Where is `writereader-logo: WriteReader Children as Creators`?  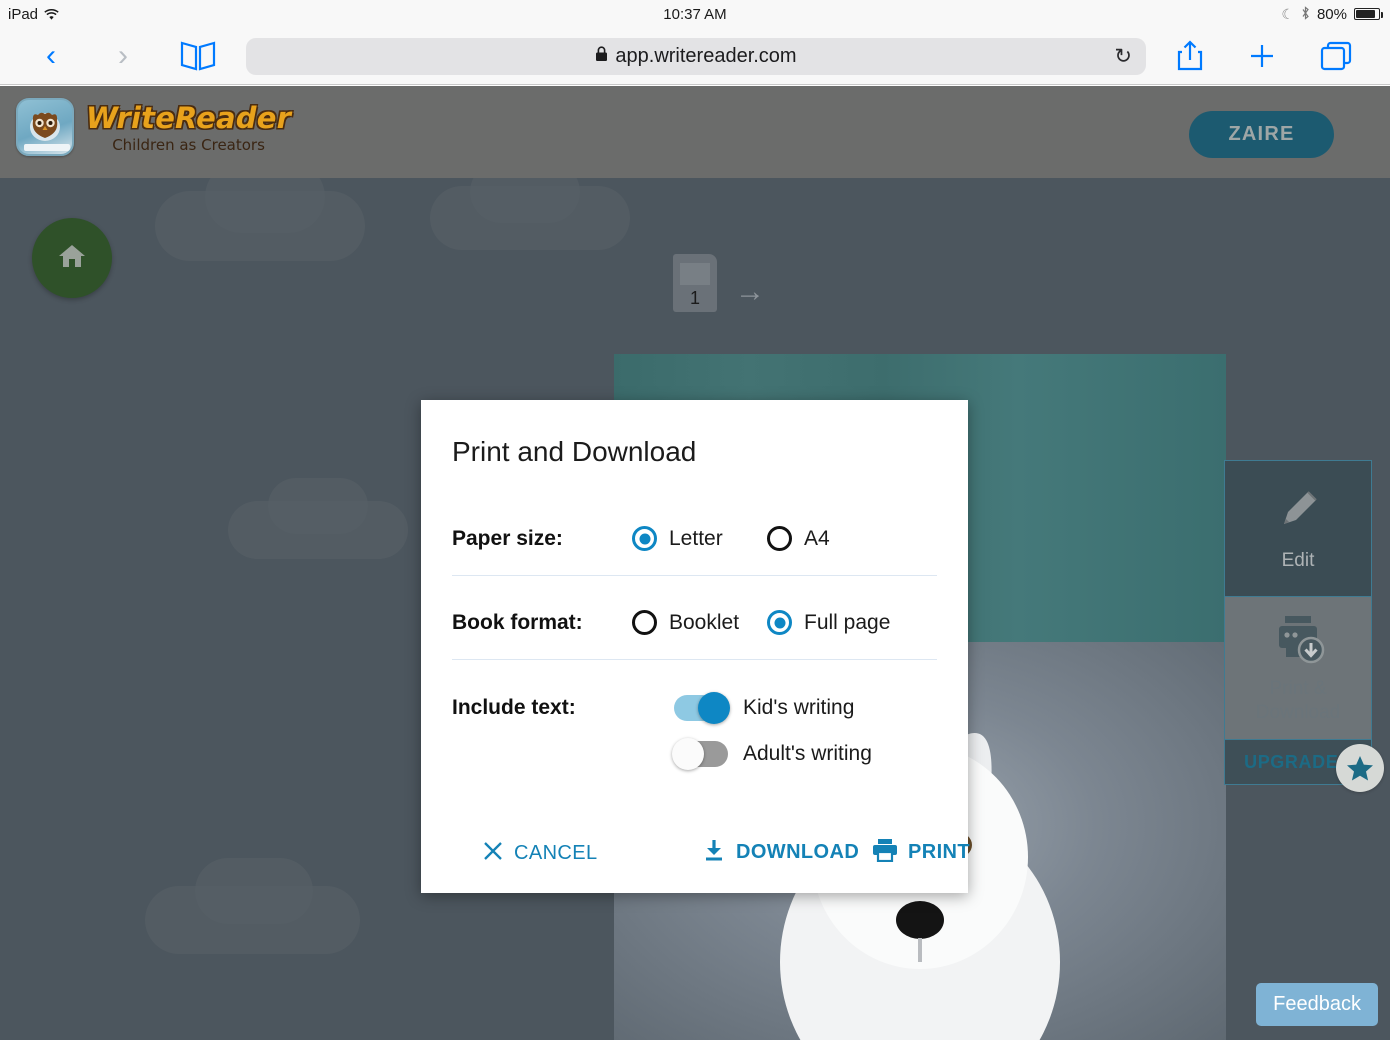 writereader-logo: WriteReader Children as Creators is located at coordinates (153, 127).